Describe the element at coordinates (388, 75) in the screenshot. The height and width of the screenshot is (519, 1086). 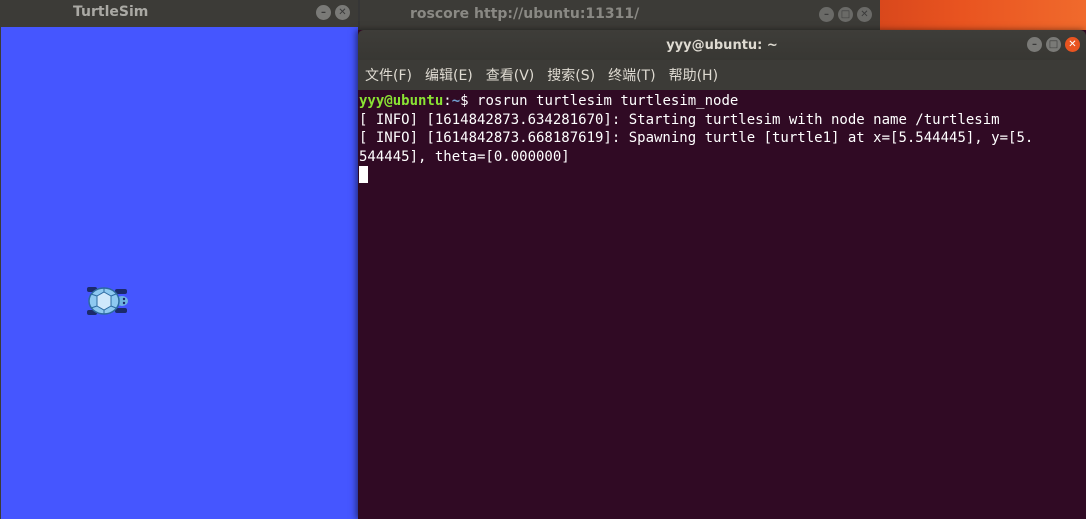
I see `menu-file: 文件(F)` at that location.